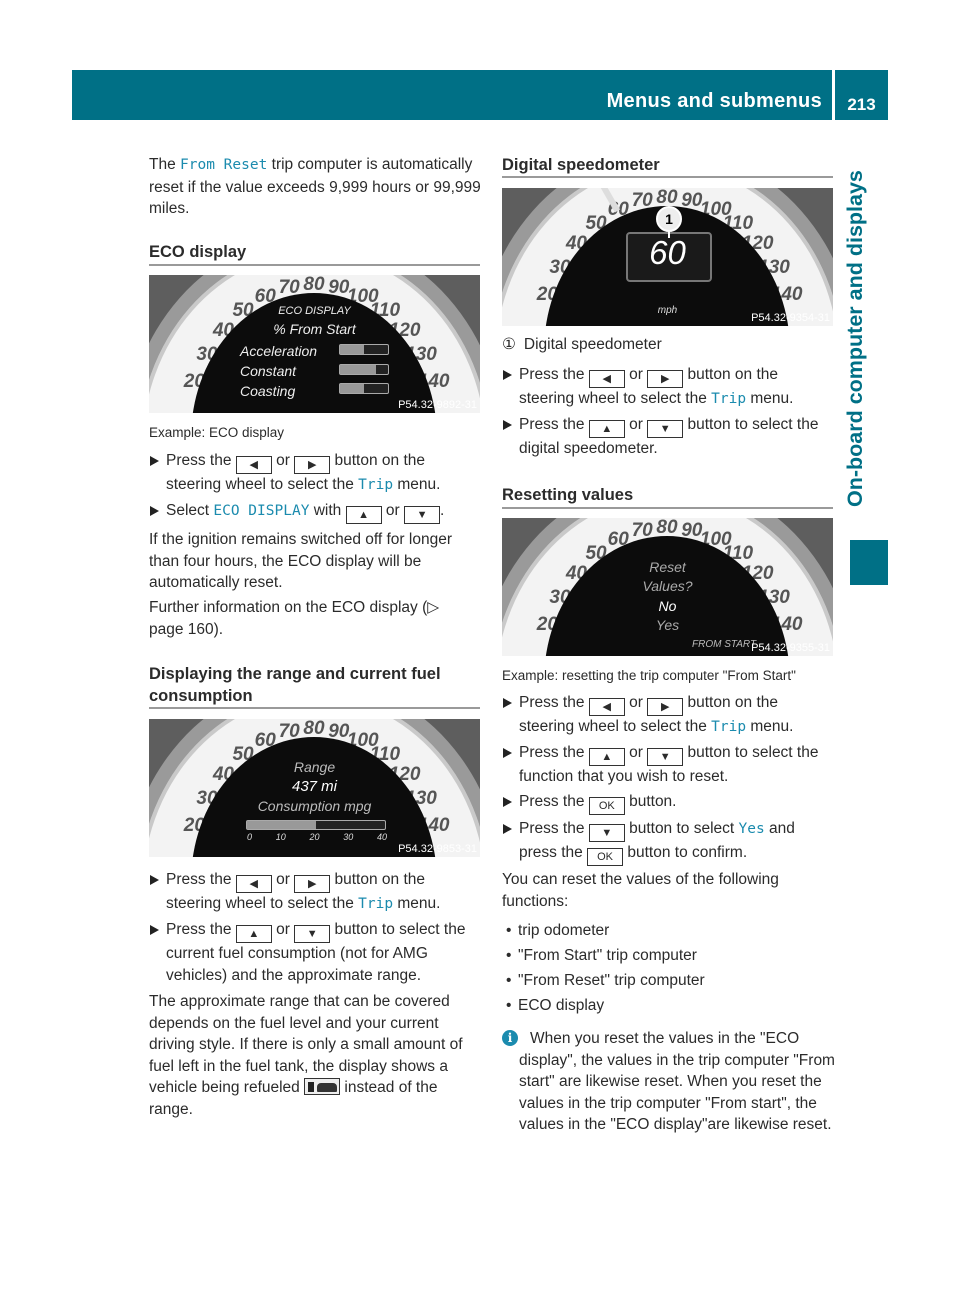 Image resolution: width=960 pixels, height=1302 pixels. What do you see at coordinates (217, 432) in the screenshot?
I see `eco-caption: Example: ECO display` at bounding box center [217, 432].